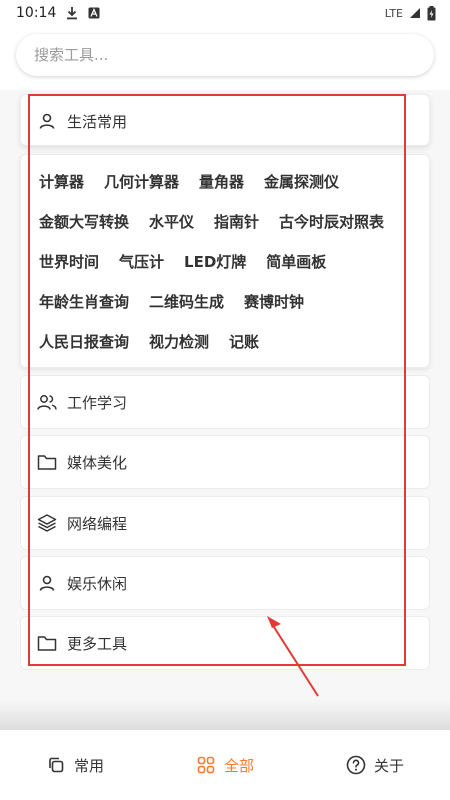  Describe the element at coordinates (393, 13) in the screenshot. I see `network-label: LTE` at that location.